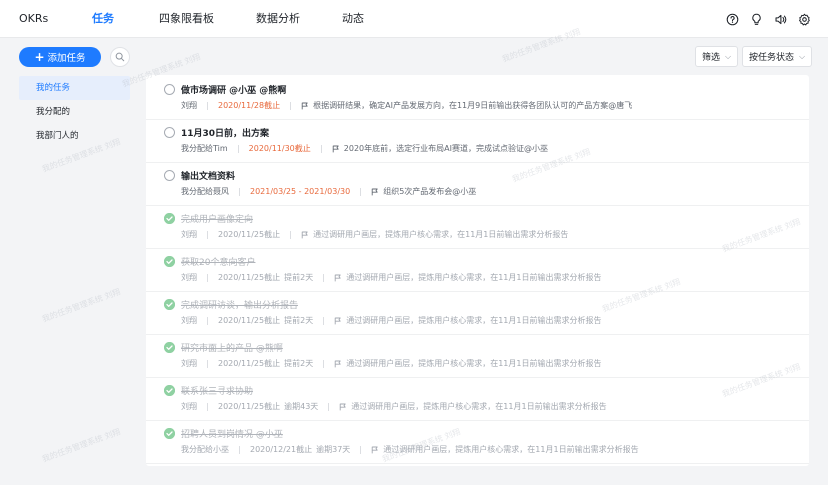  Describe the element at coordinates (103, 19) in the screenshot. I see `tab-tasks: 任务` at that location.